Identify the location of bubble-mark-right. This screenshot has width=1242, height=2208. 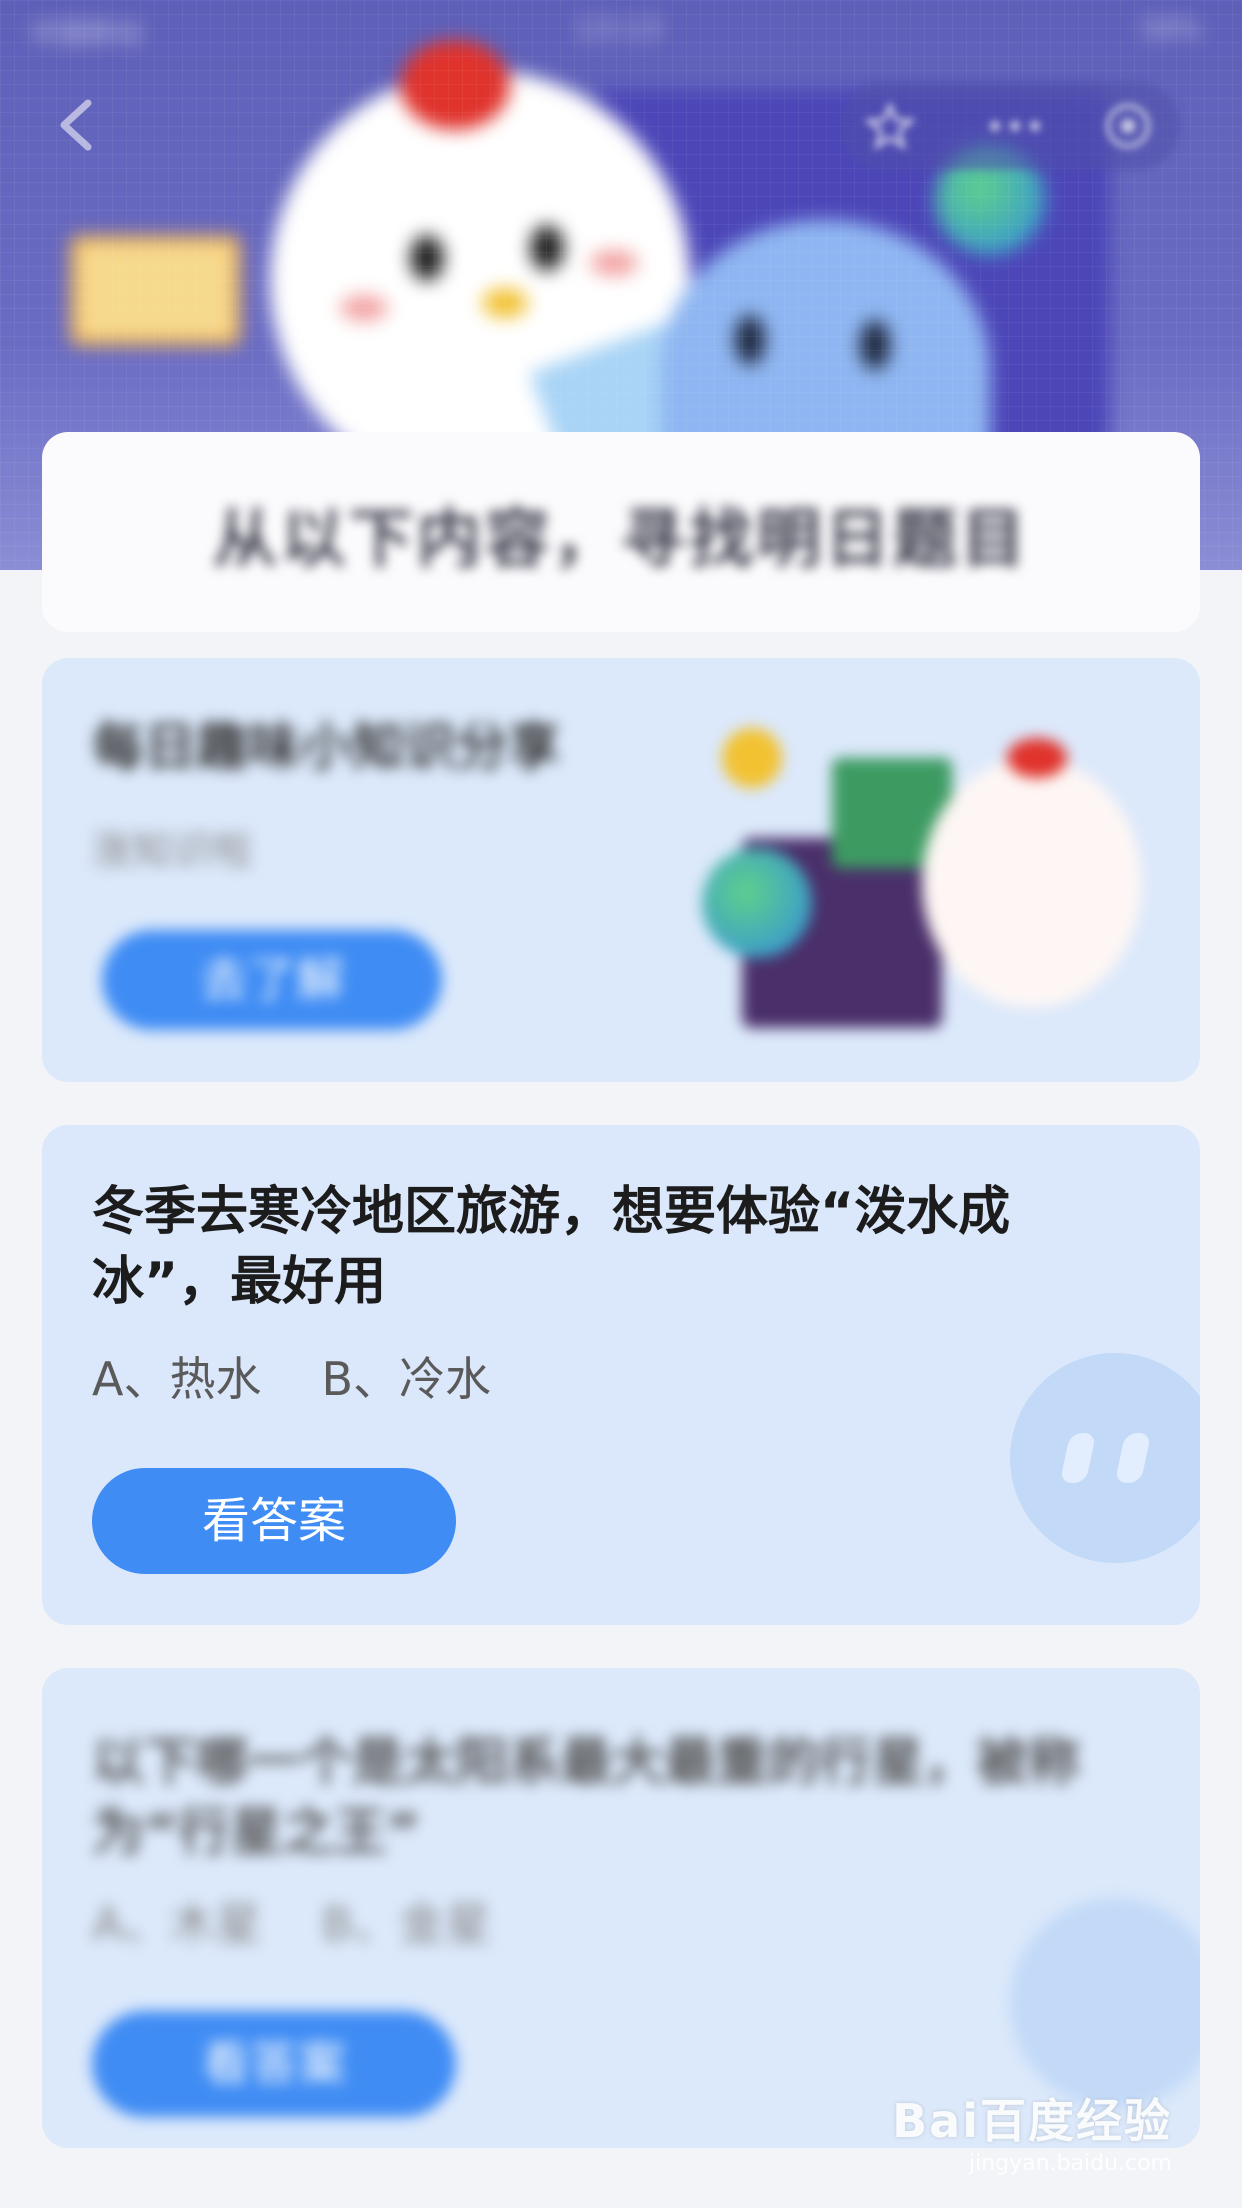
(1133, 1458).